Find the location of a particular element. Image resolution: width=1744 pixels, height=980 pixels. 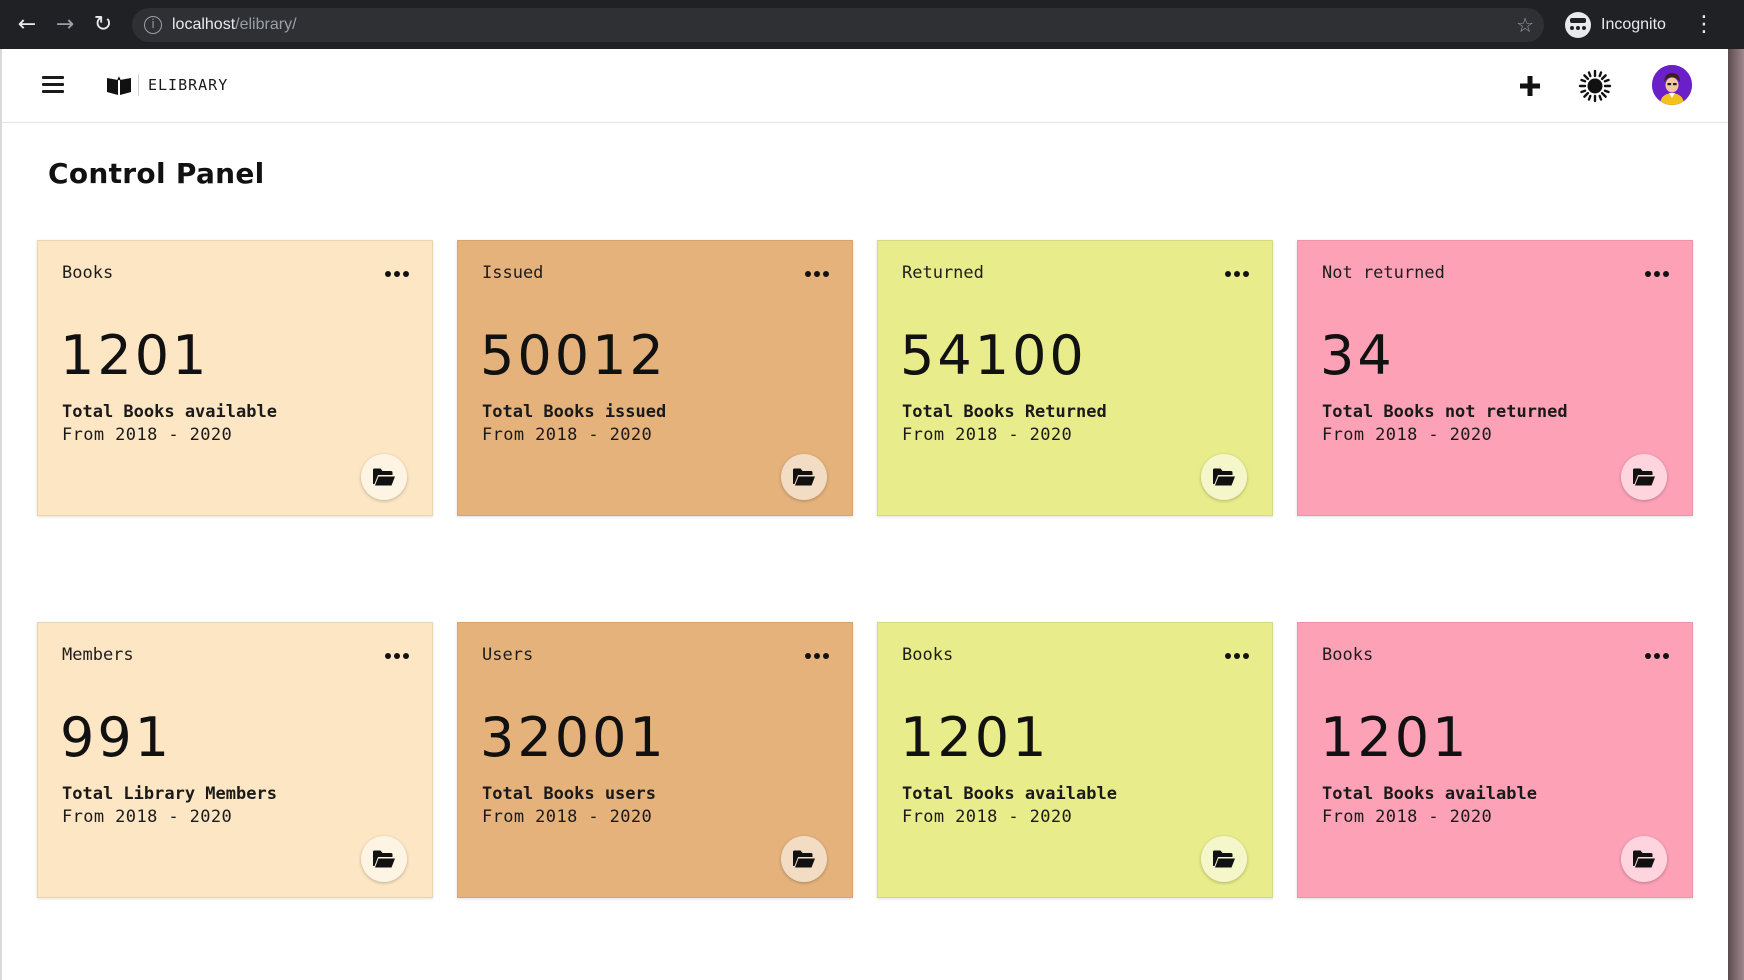

page-title: Control Panel is located at coordinates (156, 173).